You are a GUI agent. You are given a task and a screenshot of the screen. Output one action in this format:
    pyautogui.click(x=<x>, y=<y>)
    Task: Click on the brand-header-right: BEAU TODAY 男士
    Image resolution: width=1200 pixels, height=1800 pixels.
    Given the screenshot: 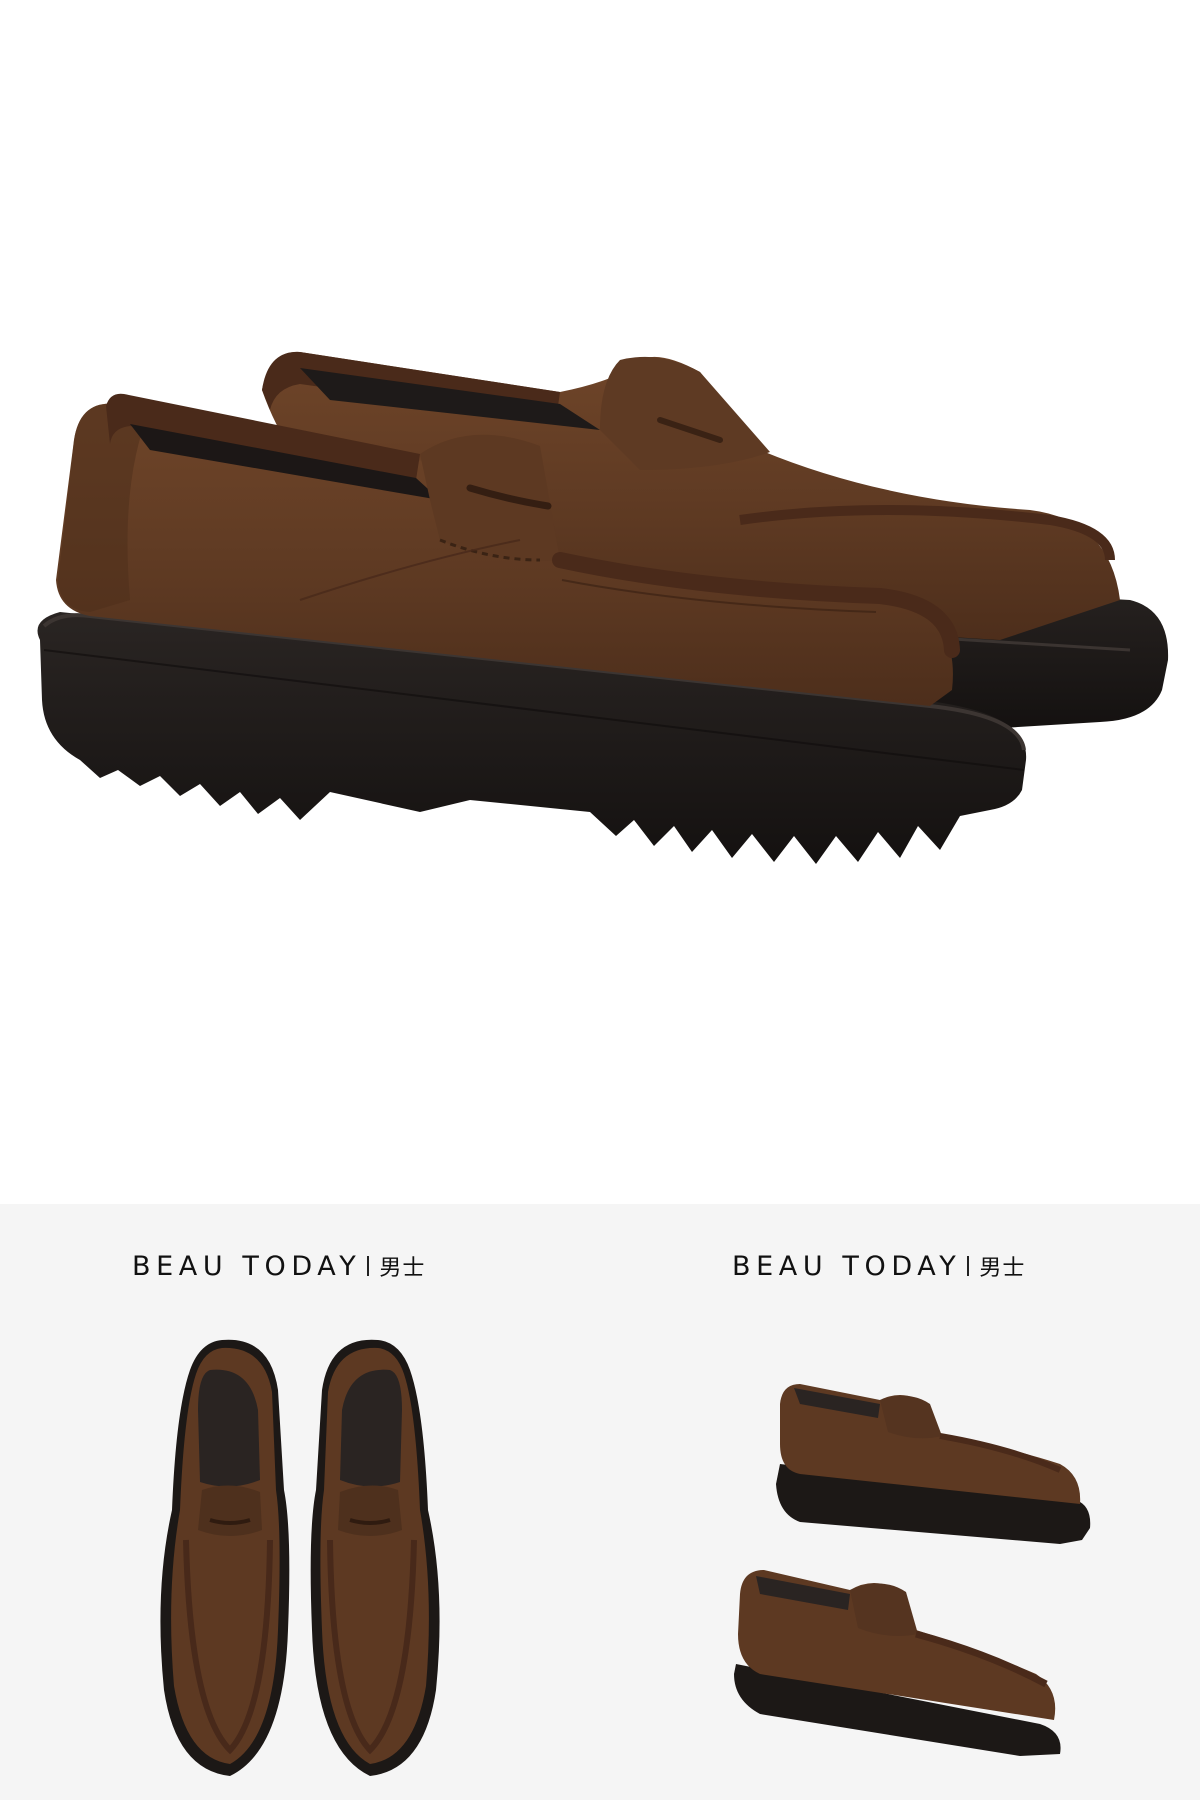 What is the action you would take?
    pyautogui.click(x=878, y=1266)
    